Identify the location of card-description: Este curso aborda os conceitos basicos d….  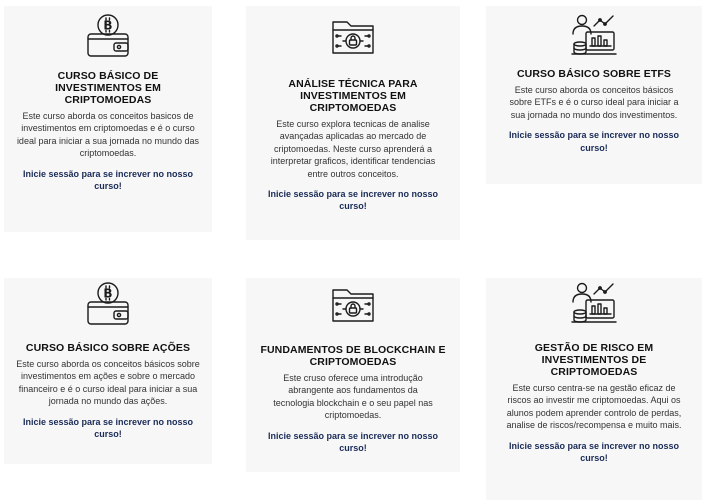
(108, 135).